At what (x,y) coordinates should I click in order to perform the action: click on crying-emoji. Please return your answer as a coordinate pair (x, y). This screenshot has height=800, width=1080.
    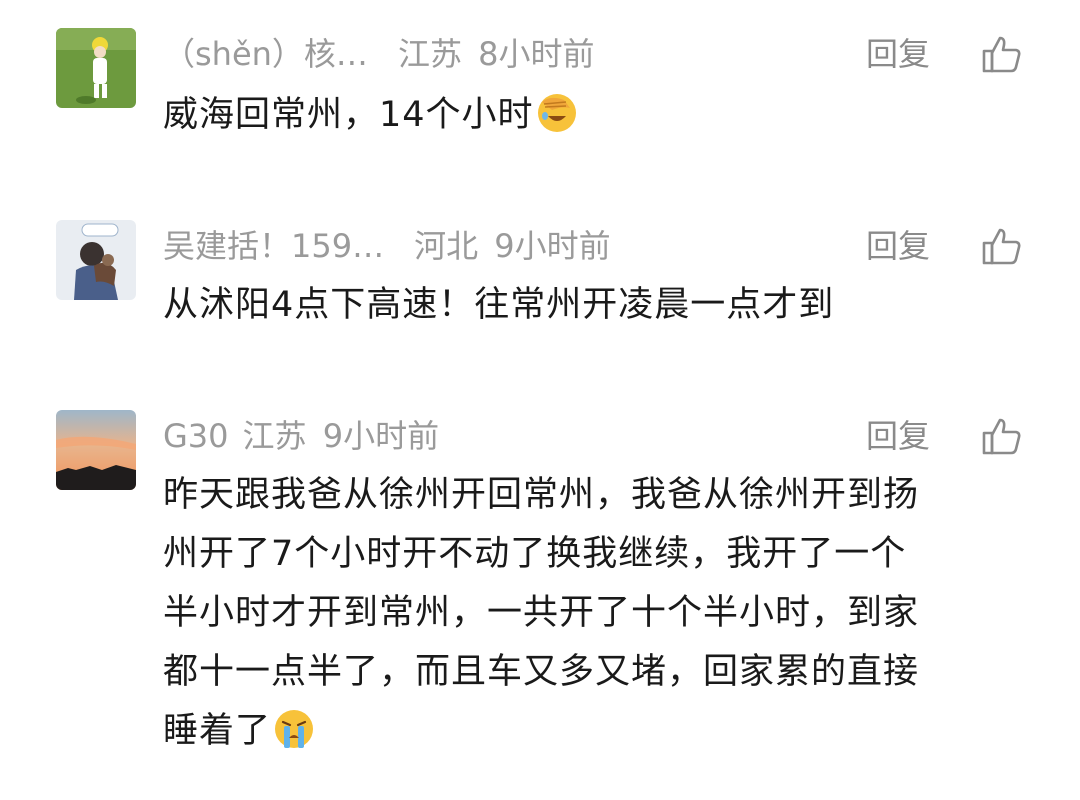
    Looking at the image, I should click on (294, 729).